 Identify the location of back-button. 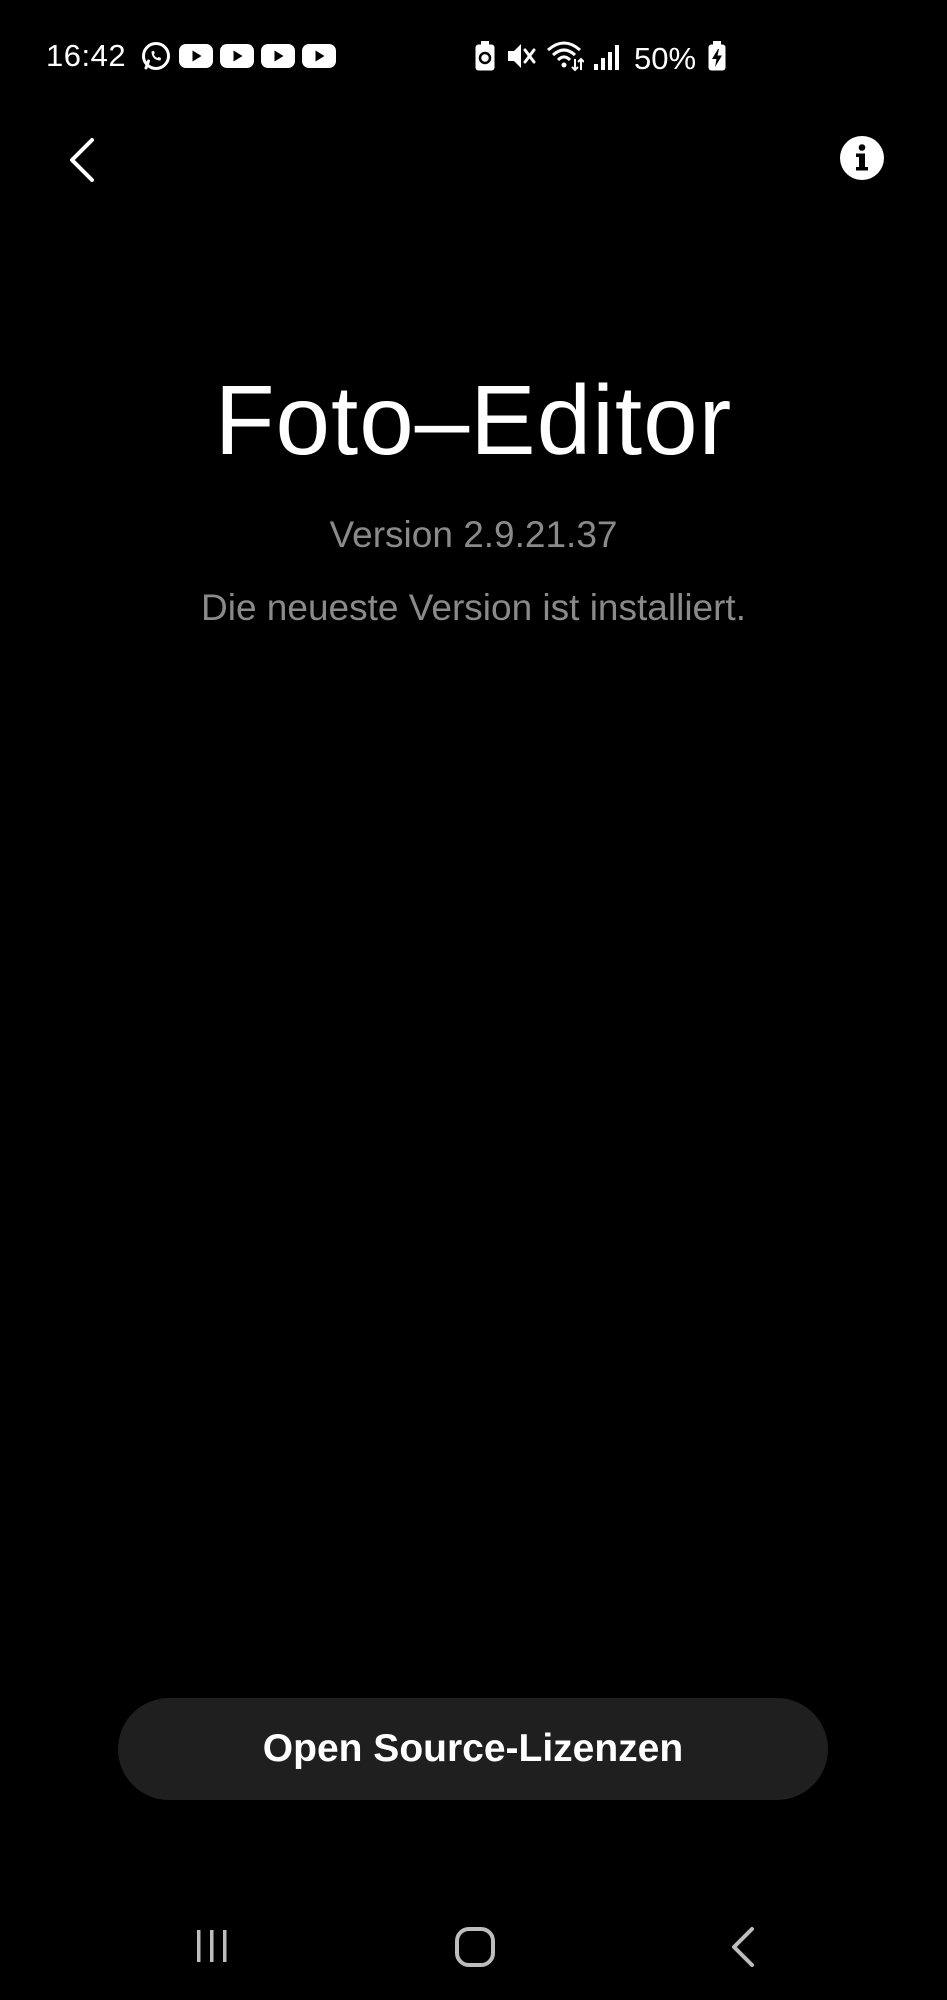
(82, 160).